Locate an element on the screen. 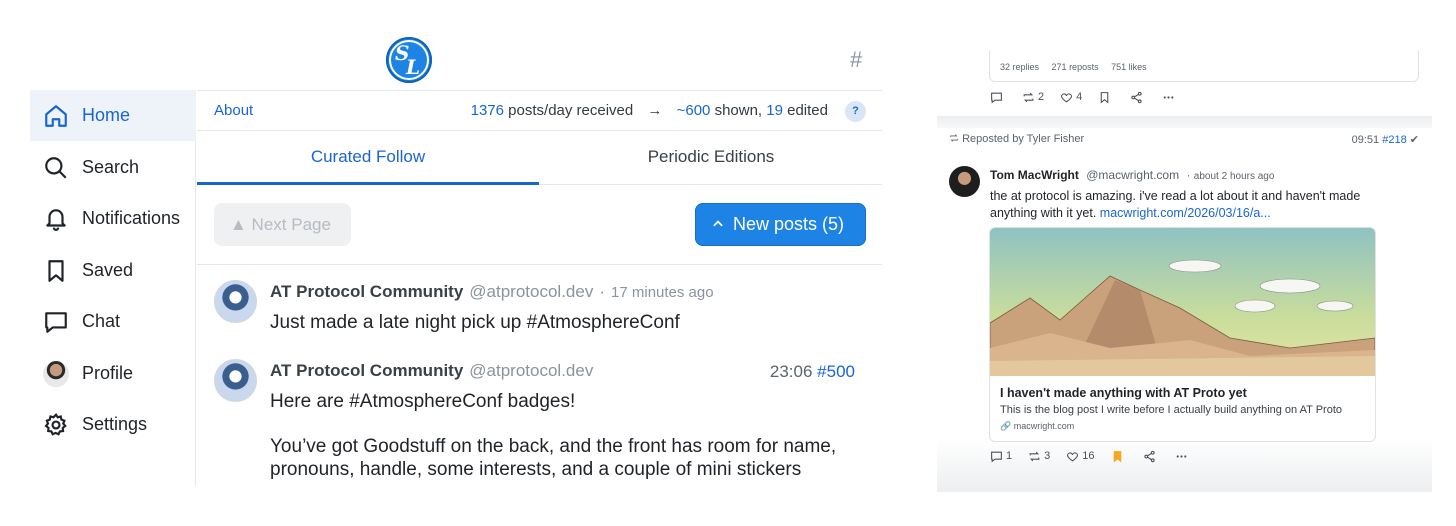 The image size is (1456, 526). post-time: 17 minutes ago is located at coordinates (662, 292).